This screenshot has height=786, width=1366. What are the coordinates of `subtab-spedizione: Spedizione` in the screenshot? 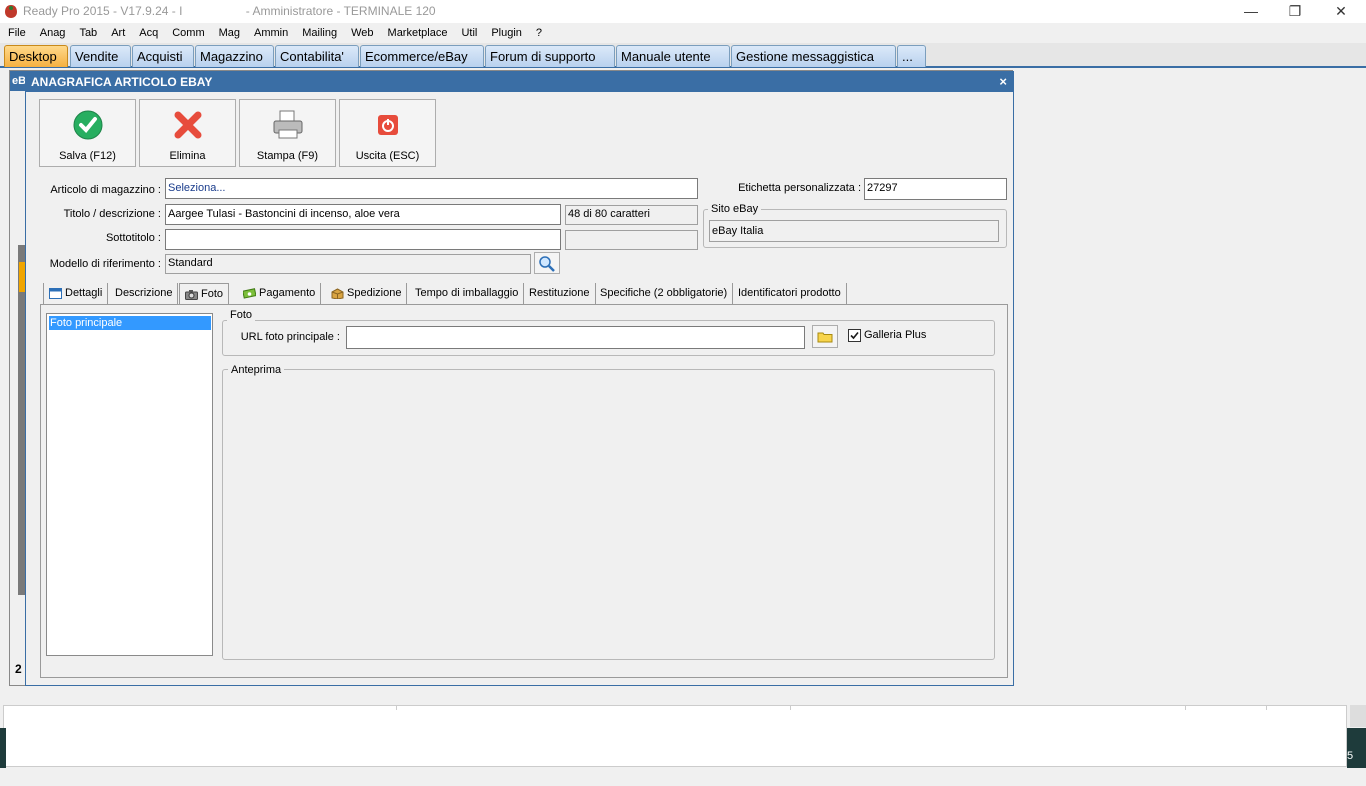 It's located at (367, 293).